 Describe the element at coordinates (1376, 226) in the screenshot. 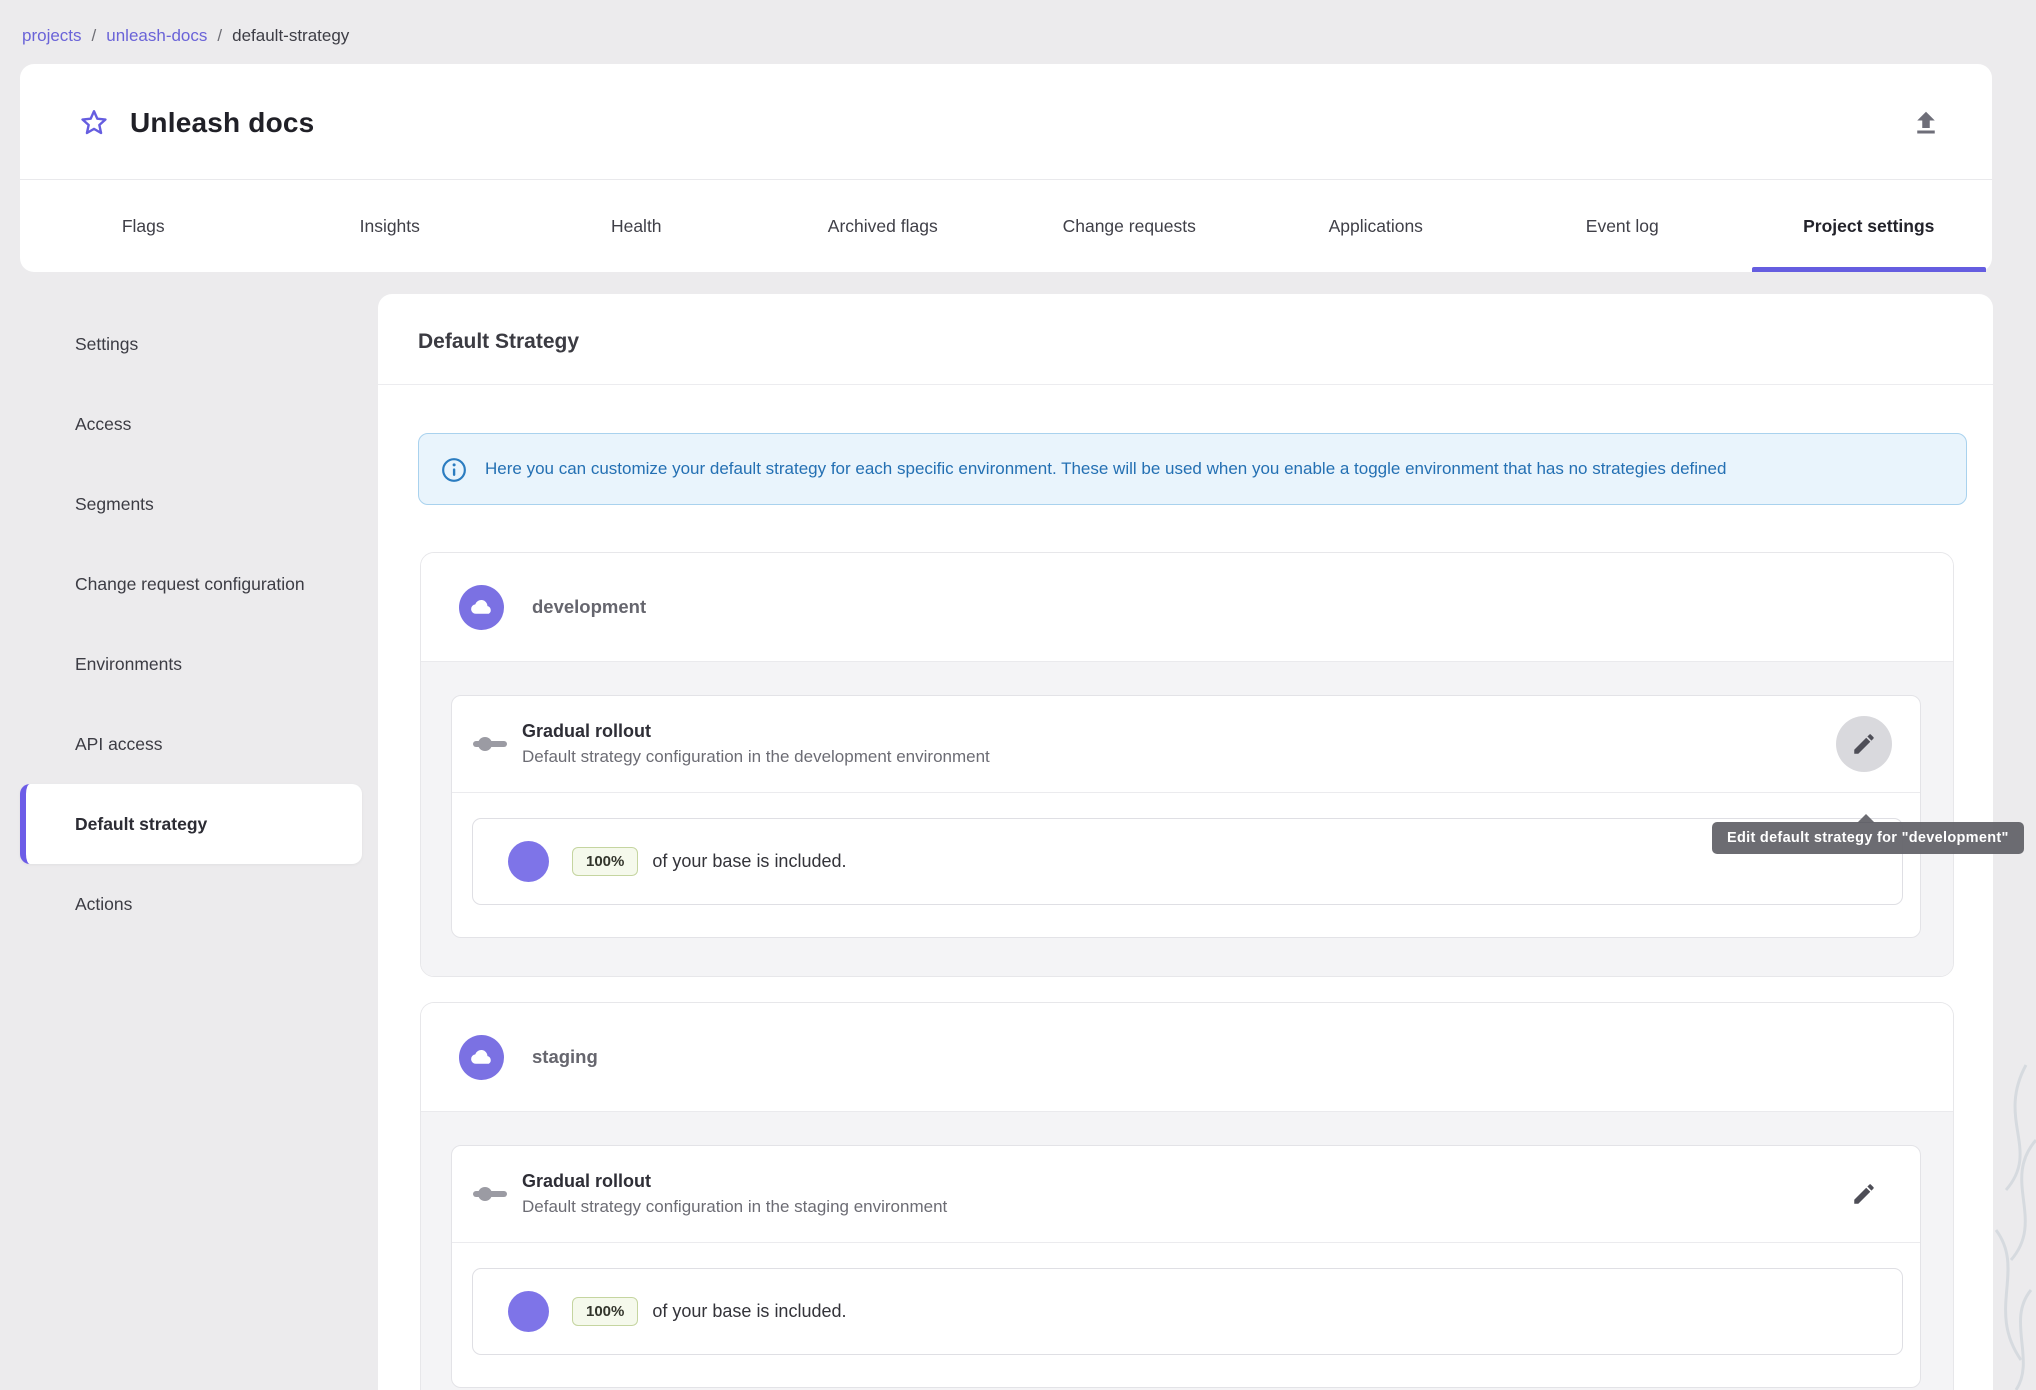

I see `tab-applications: Applications` at that location.